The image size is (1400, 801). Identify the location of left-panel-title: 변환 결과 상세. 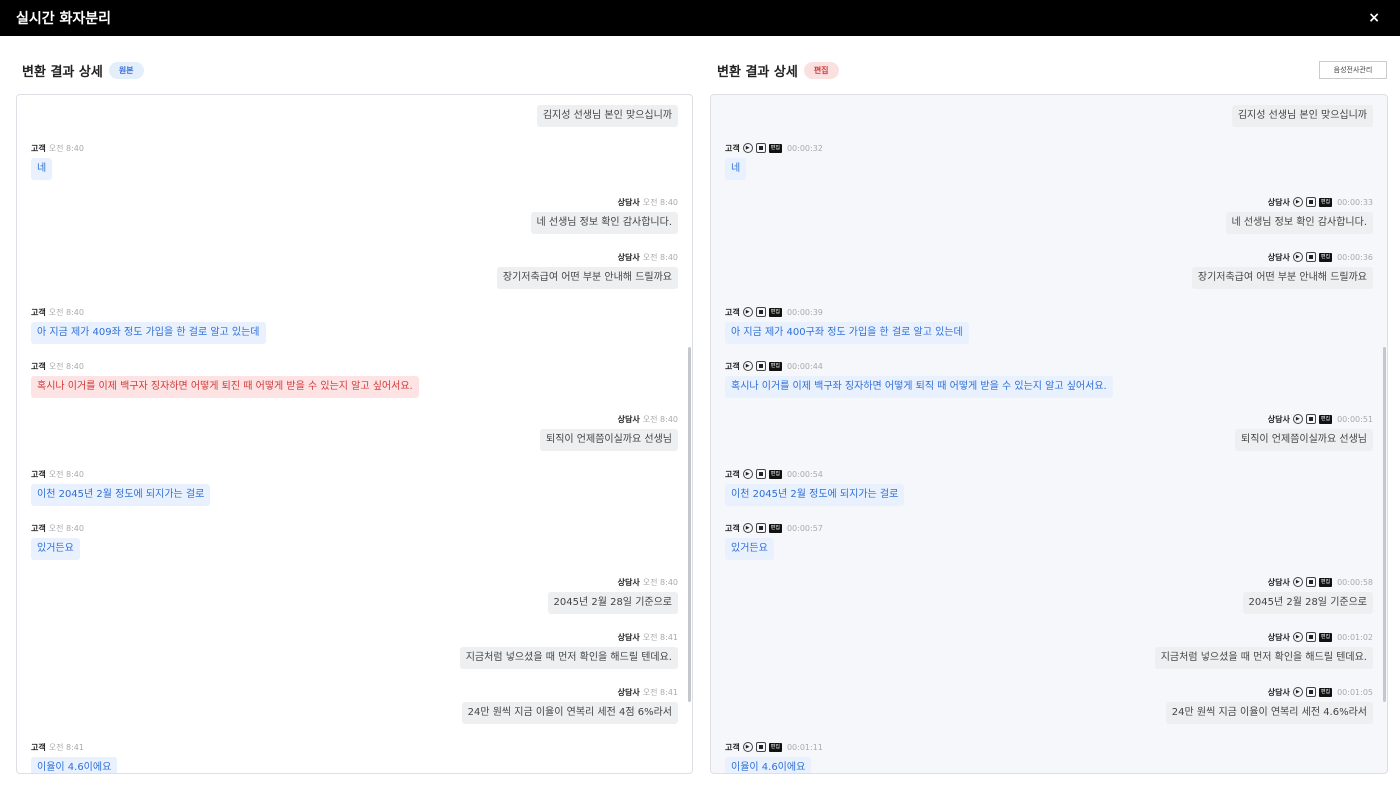
(62, 72).